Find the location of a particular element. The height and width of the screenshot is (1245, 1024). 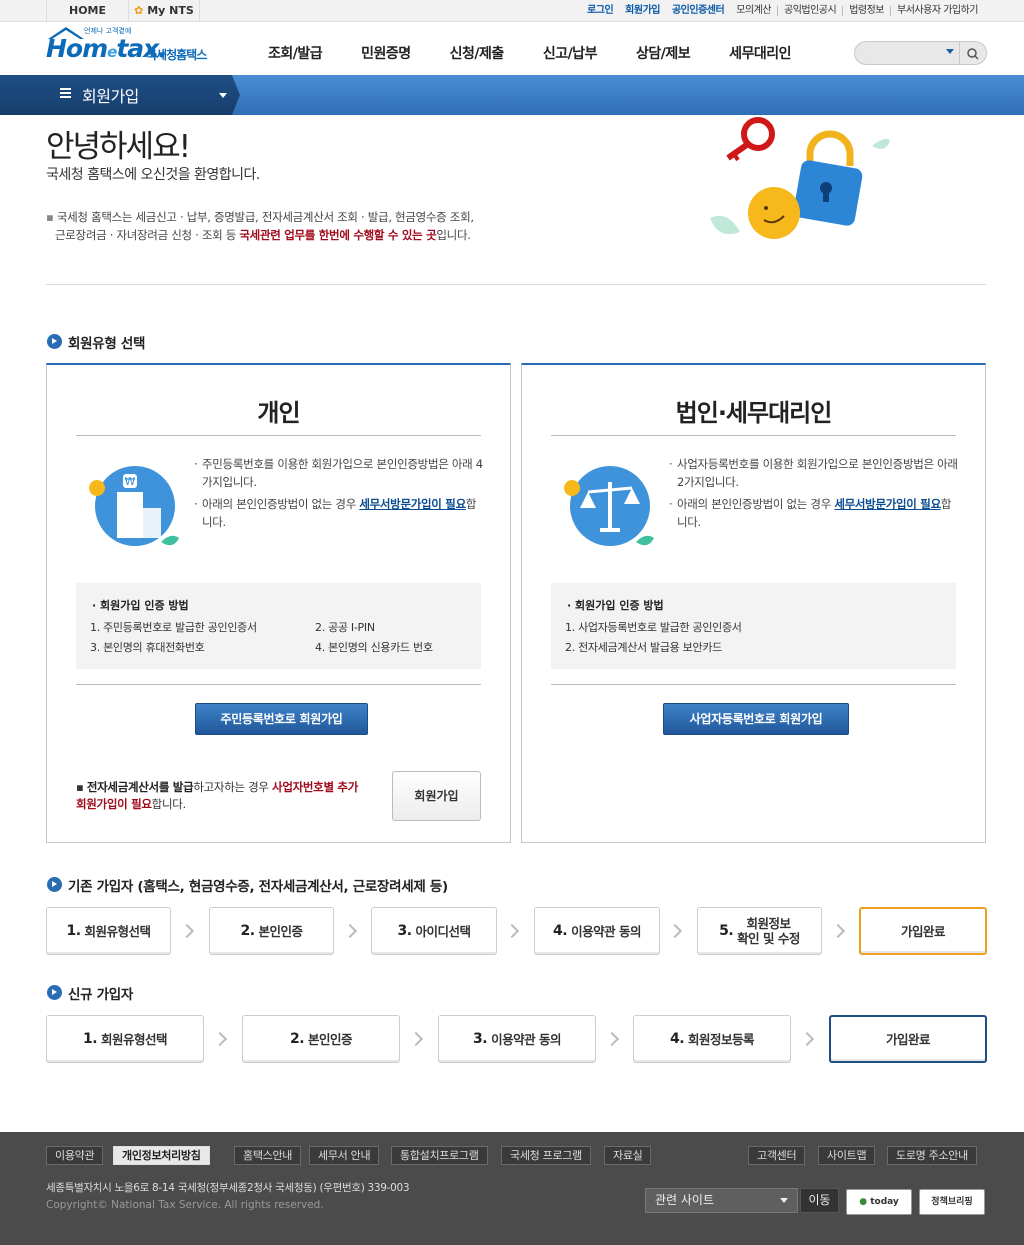

new-member-title: 신규 가입자 is located at coordinates (100, 995).